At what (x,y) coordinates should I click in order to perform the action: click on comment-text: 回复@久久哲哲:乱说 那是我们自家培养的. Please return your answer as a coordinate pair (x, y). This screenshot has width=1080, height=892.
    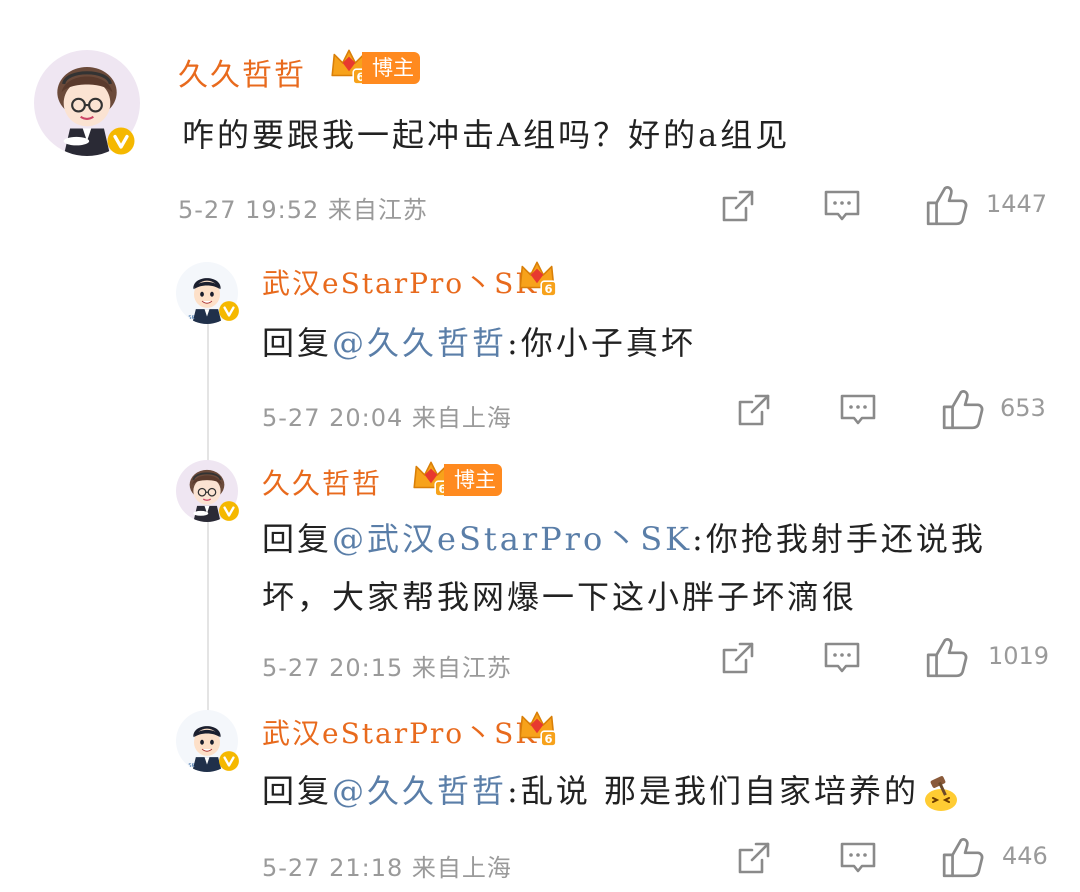
    Looking at the image, I should click on (611, 790).